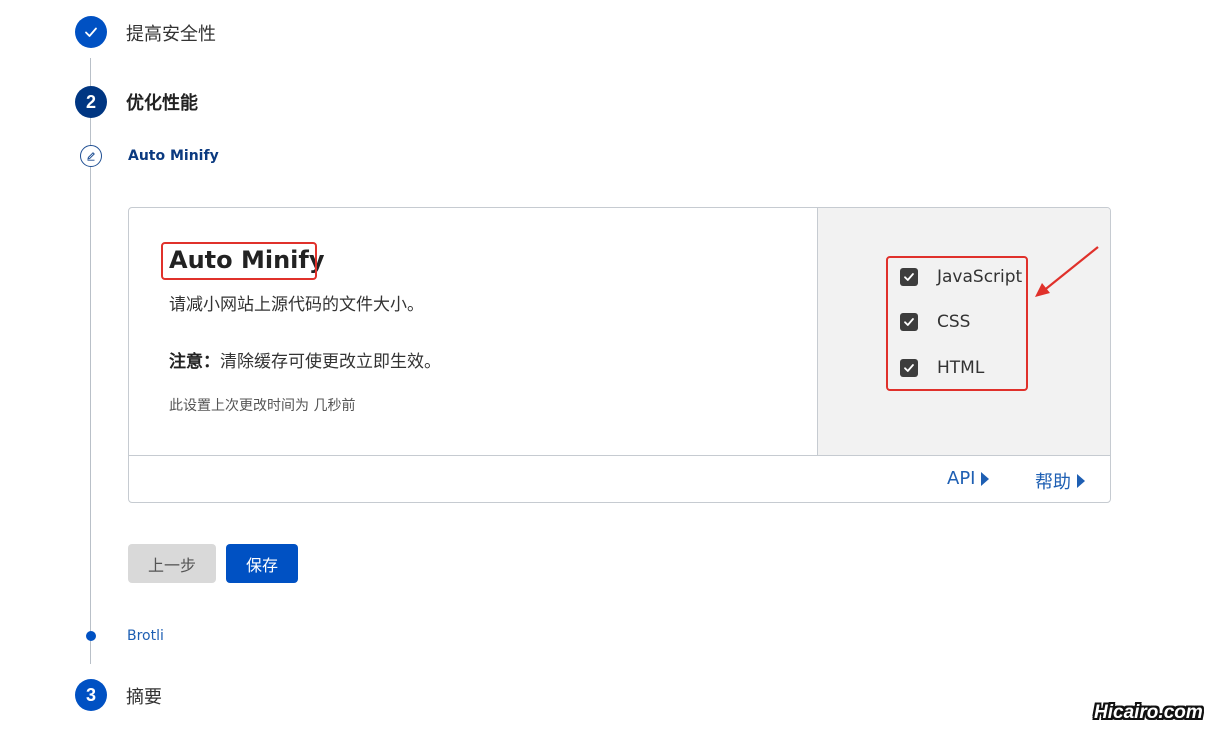 The image size is (1226, 729). What do you see at coordinates (961, 478) in the screenshot?
I see `api-link-label: API` at bounding box center [961, 478].